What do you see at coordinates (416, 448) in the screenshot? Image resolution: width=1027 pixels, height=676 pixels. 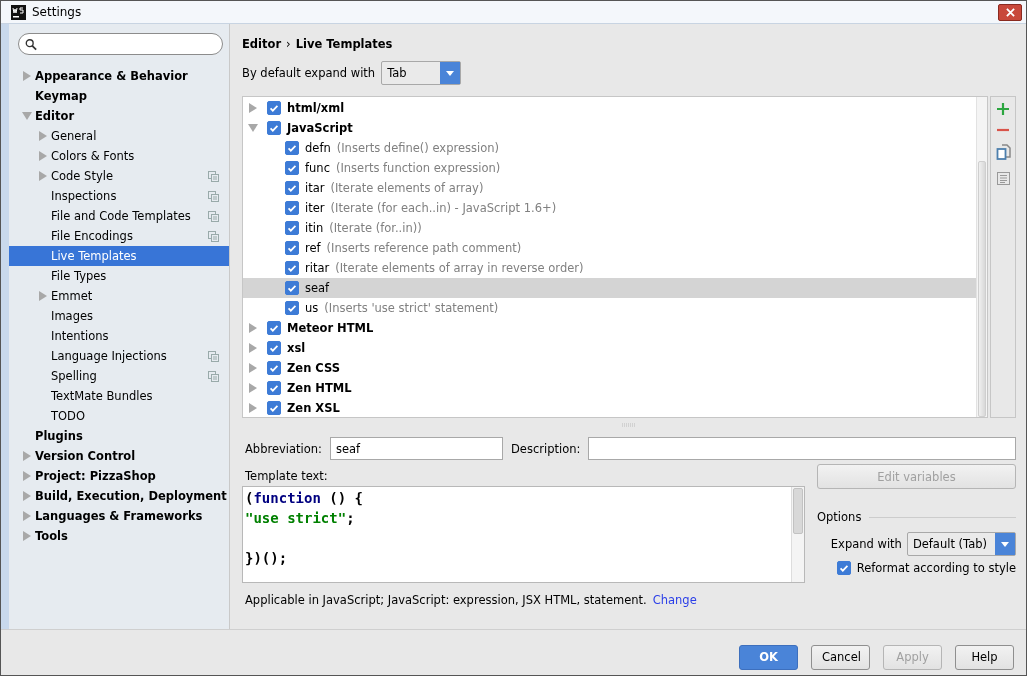 I see `abbreviation-field: seaf` at bounding box center [416, 448].